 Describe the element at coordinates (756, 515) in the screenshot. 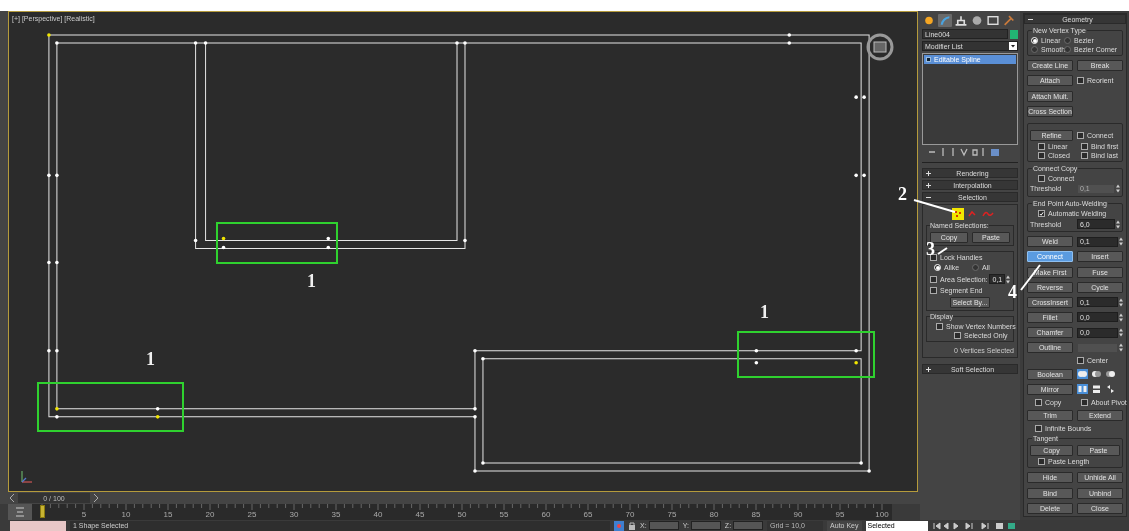

I see `frame-label: 85` at that location.